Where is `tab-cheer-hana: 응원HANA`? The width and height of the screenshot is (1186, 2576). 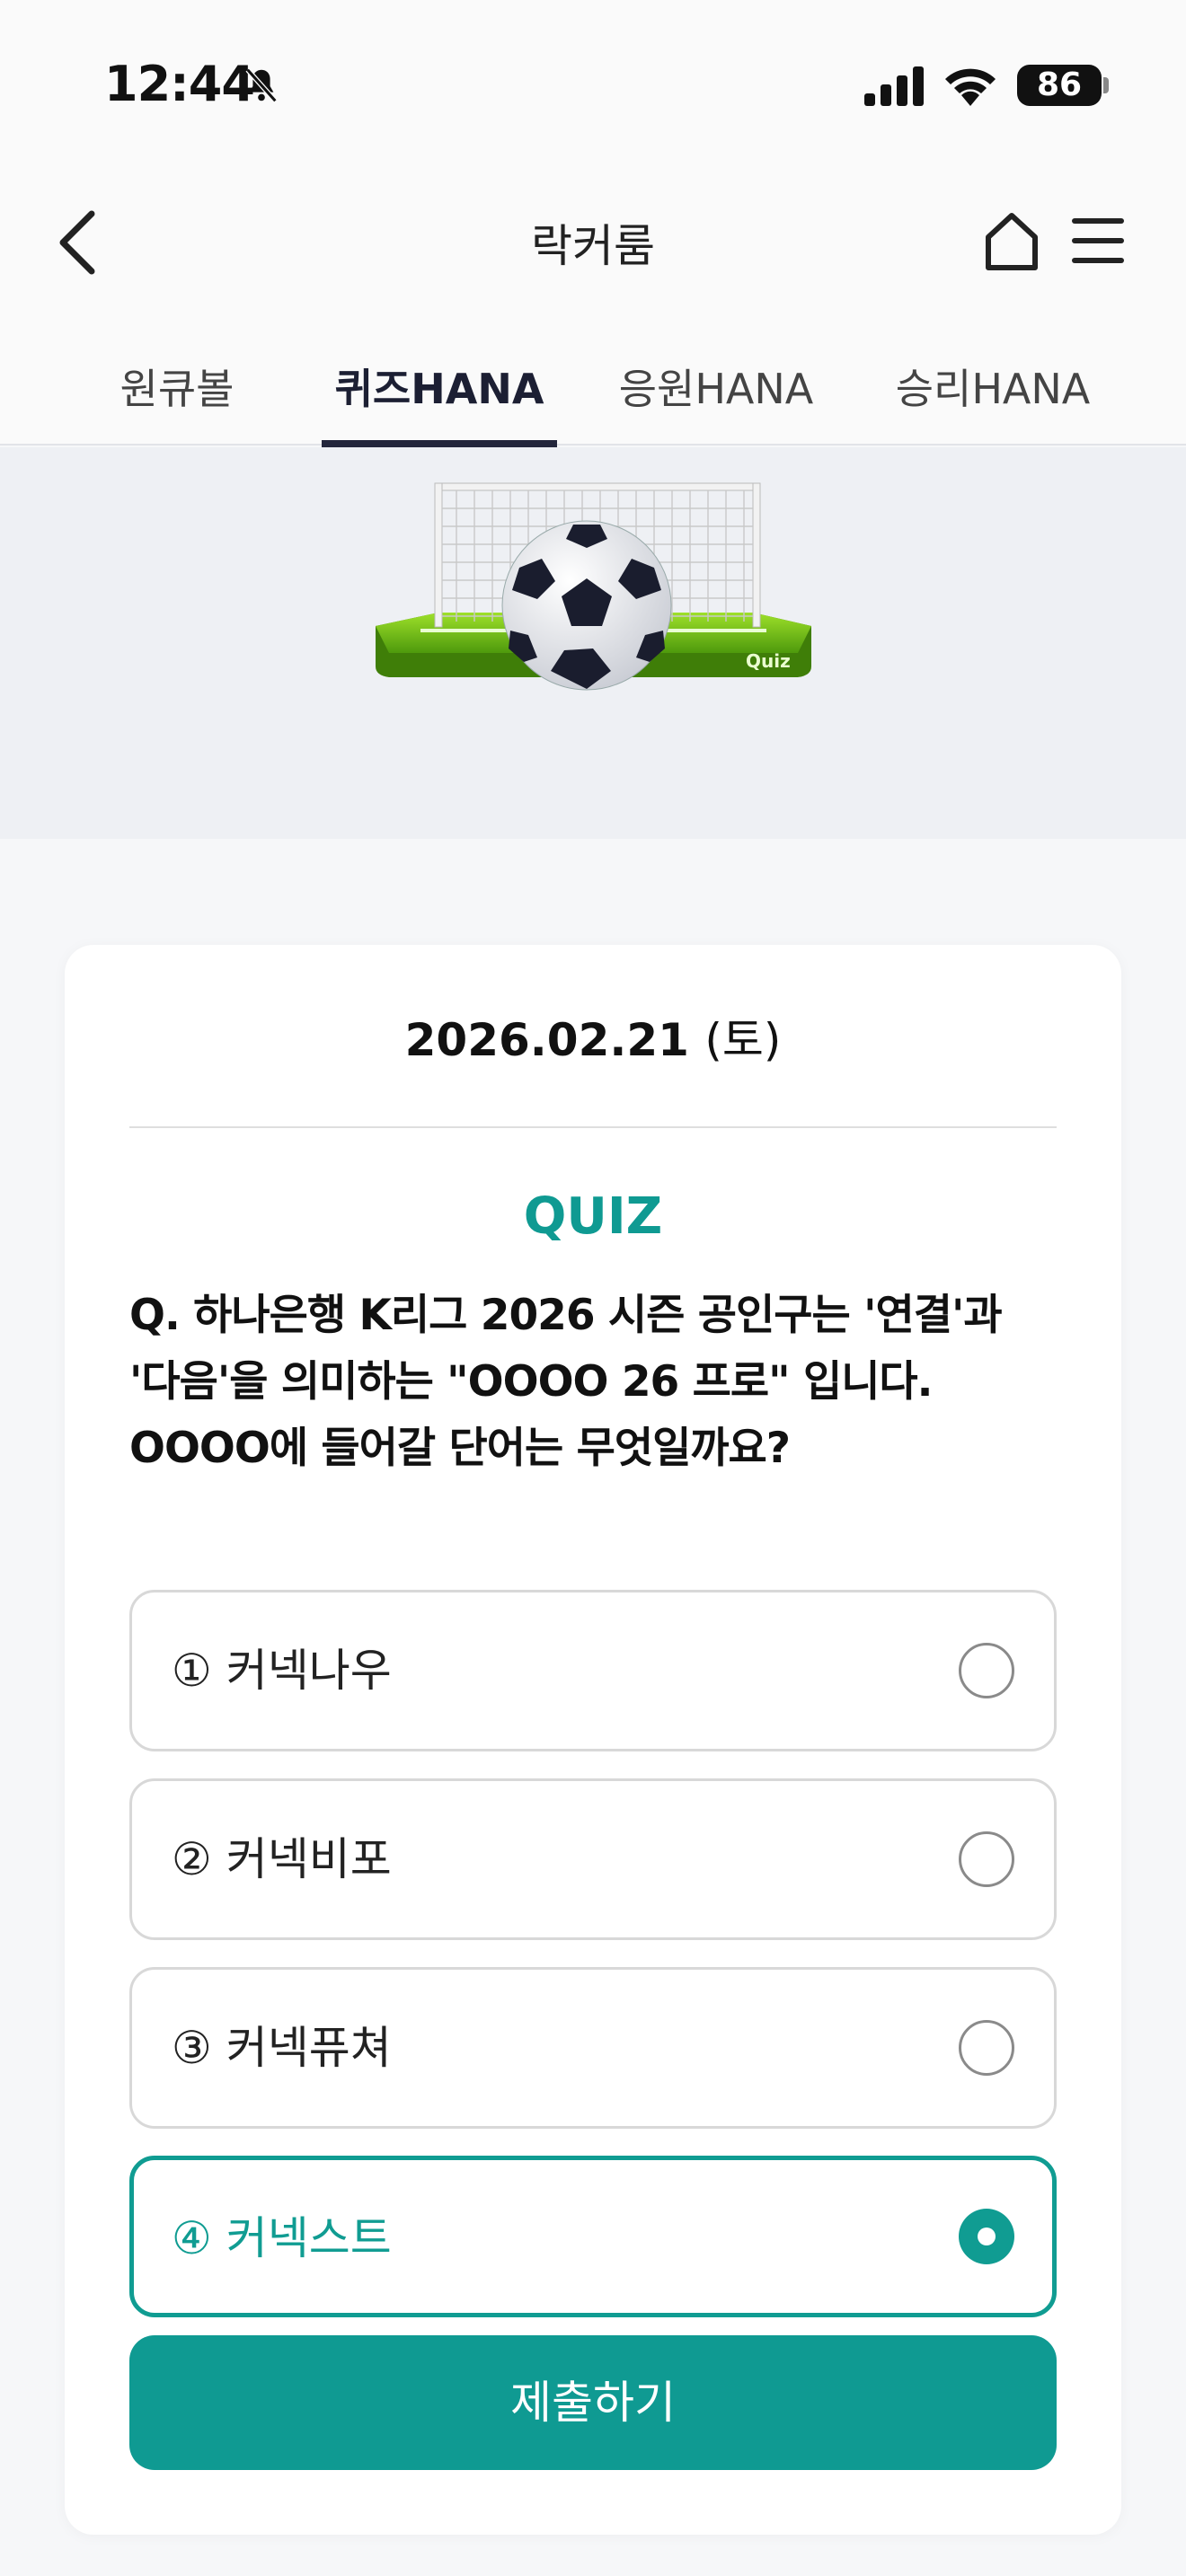 tab-cheer-hana: 응원HANA is located at coordinates (716, 389).